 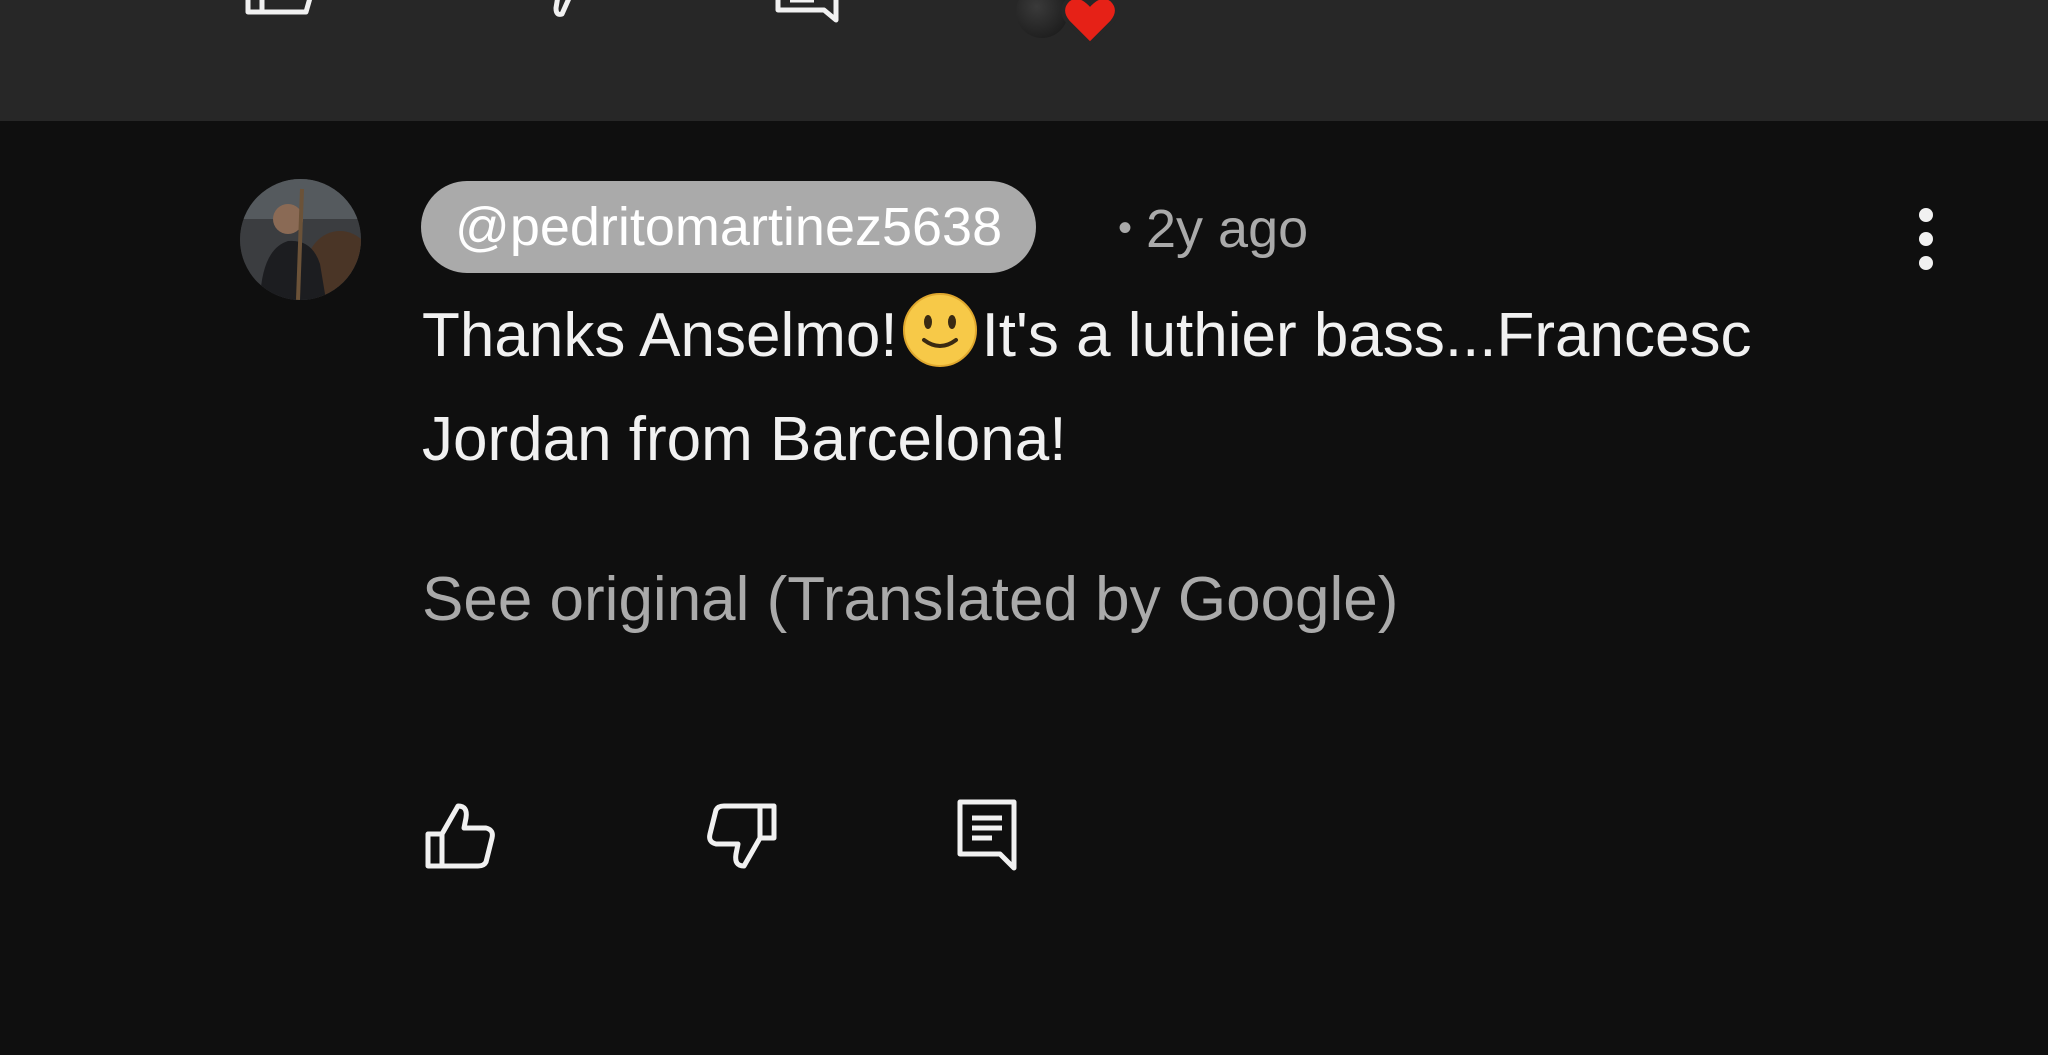 What do you see at coordinates (729, 227) in the screenshot?
I see `author-name-chip: @pedritomartinez5638` at bounding box center [729, 227].